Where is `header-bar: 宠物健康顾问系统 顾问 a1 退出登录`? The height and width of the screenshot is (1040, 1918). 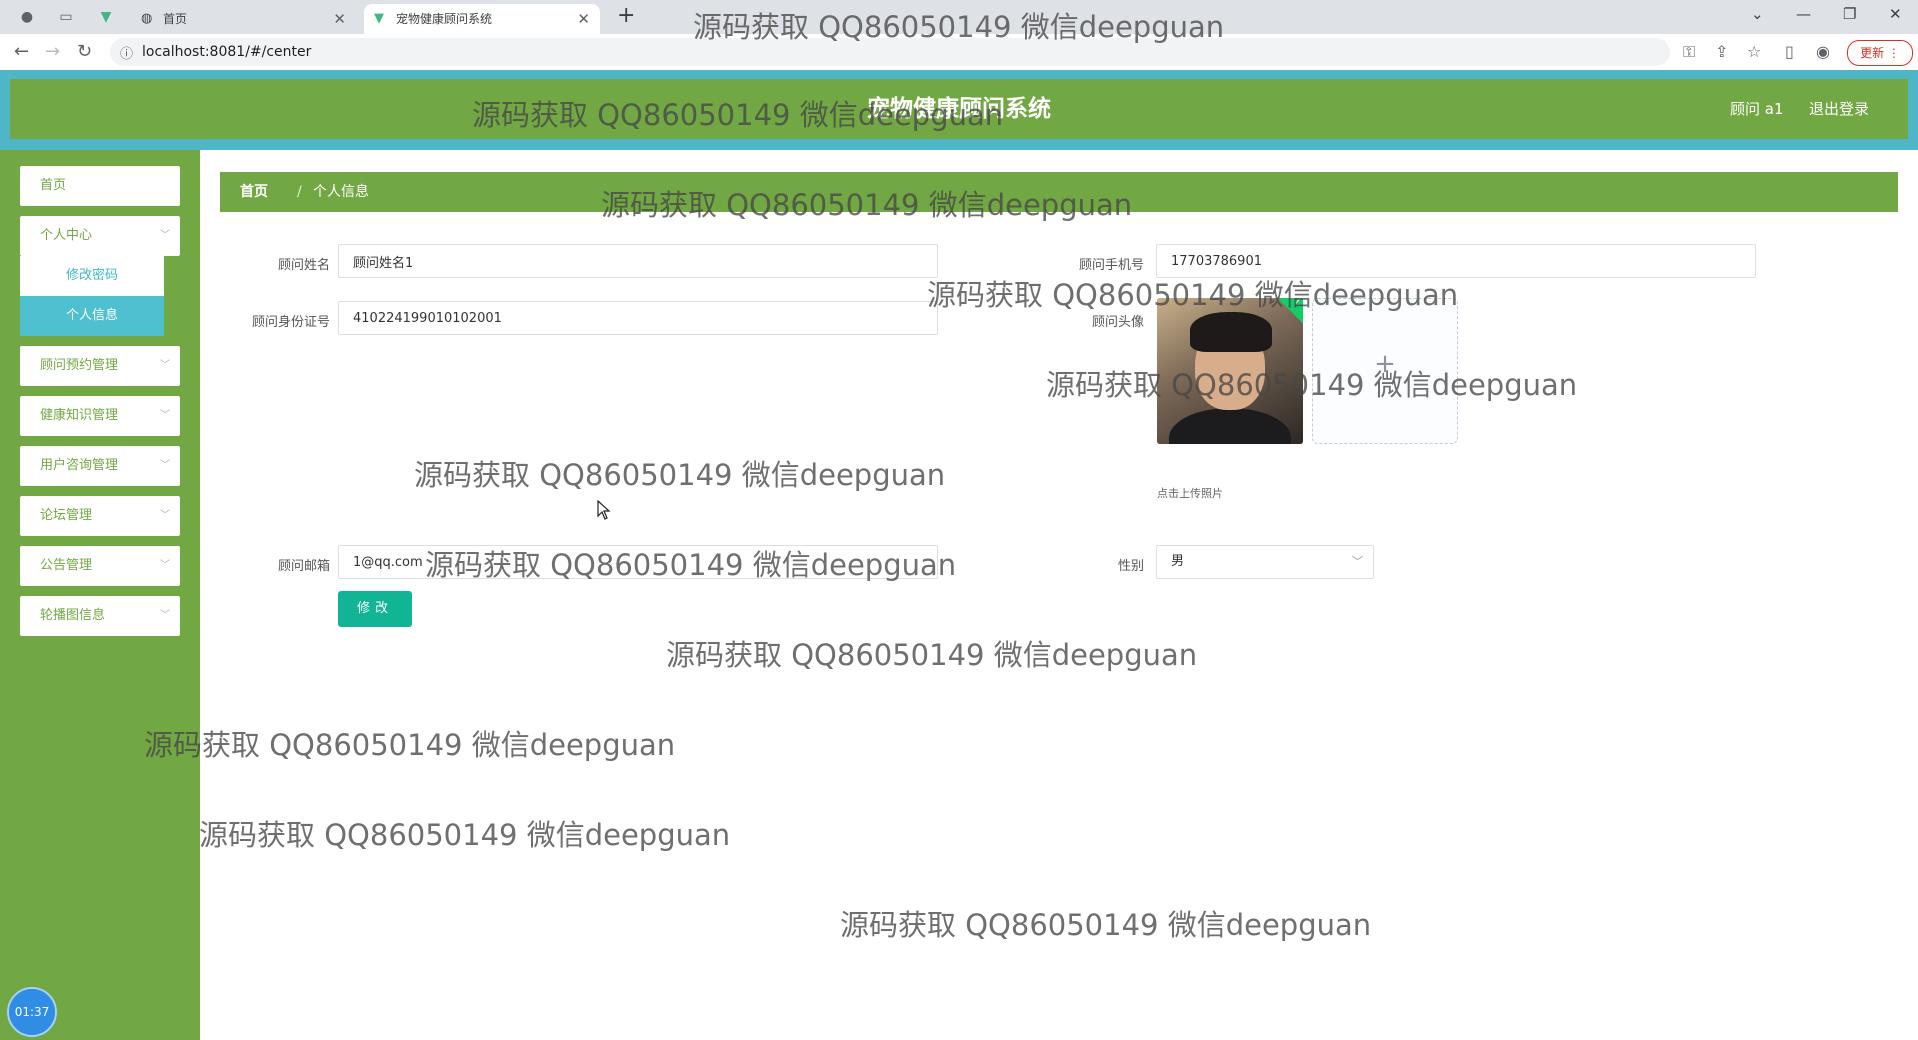 header-bar: 宠物健康顾问系统 顾问 a1 退出登录 is located at coordinates (959, 109).